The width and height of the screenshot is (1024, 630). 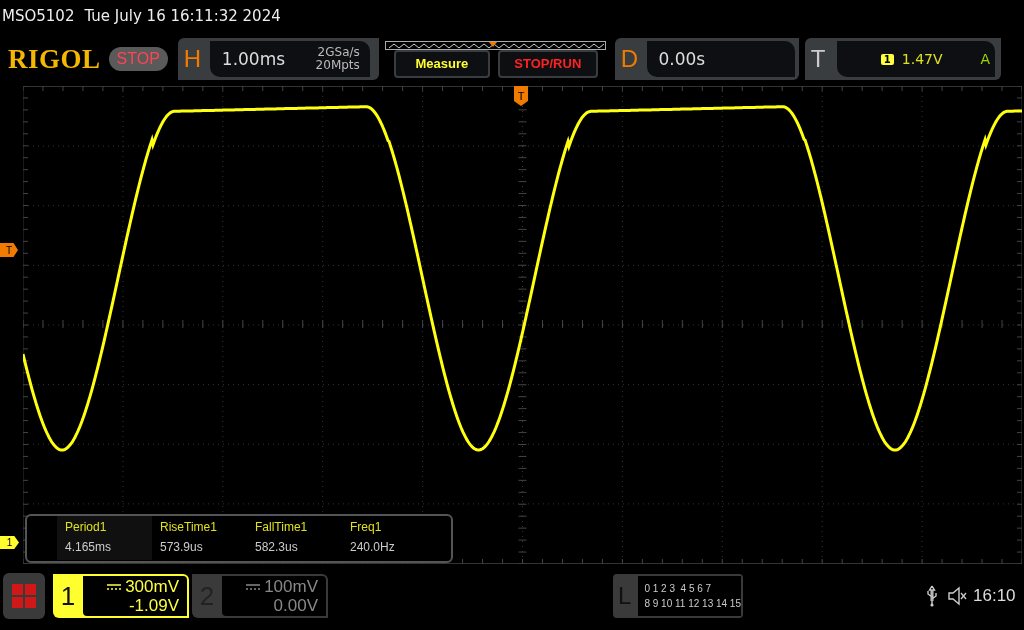 What do you see at coordinates (181, 547) in the screenshot?
I see `measurement-value: 573.9us` at bounding box center [181, 547].